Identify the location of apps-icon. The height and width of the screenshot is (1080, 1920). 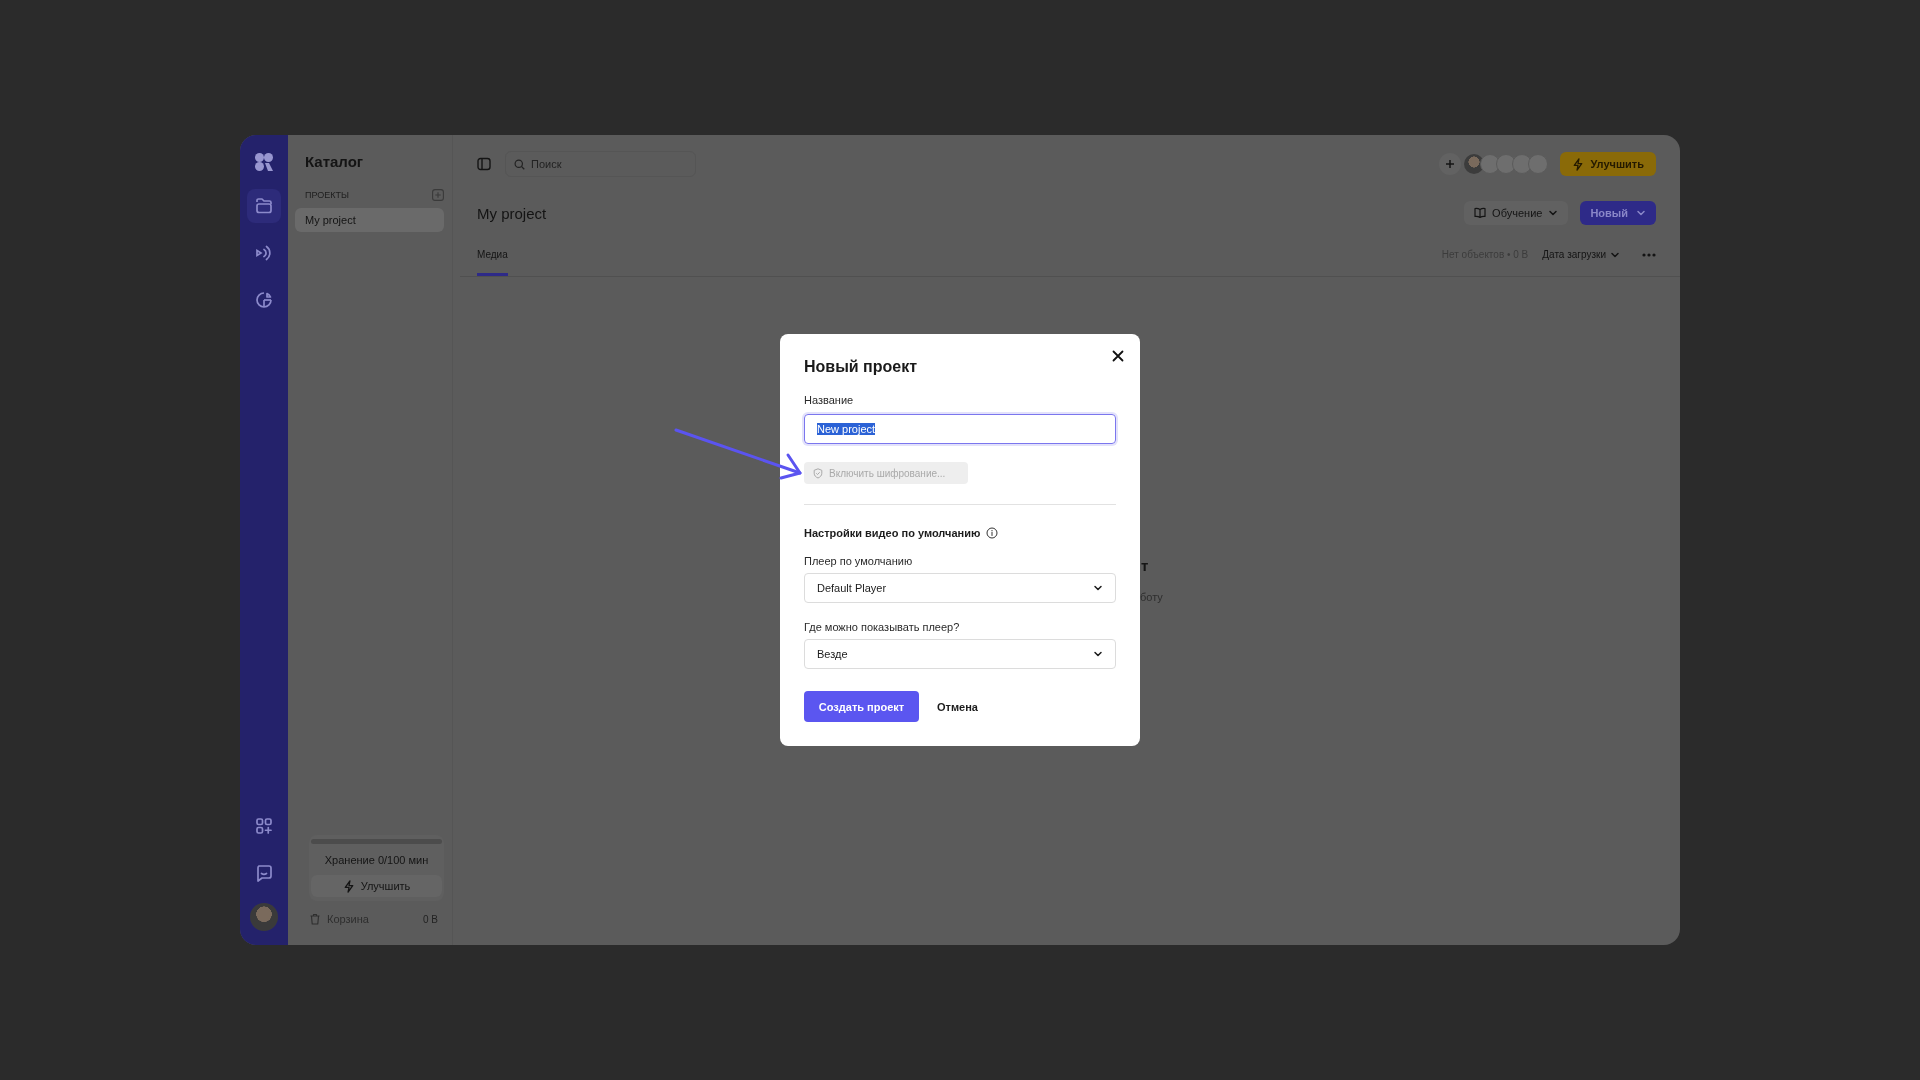
(264, 826).